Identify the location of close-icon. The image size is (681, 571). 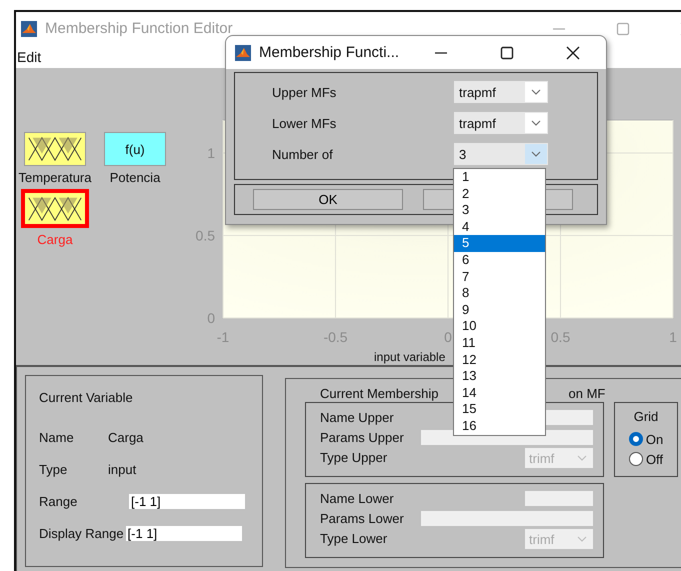
(573, 53).